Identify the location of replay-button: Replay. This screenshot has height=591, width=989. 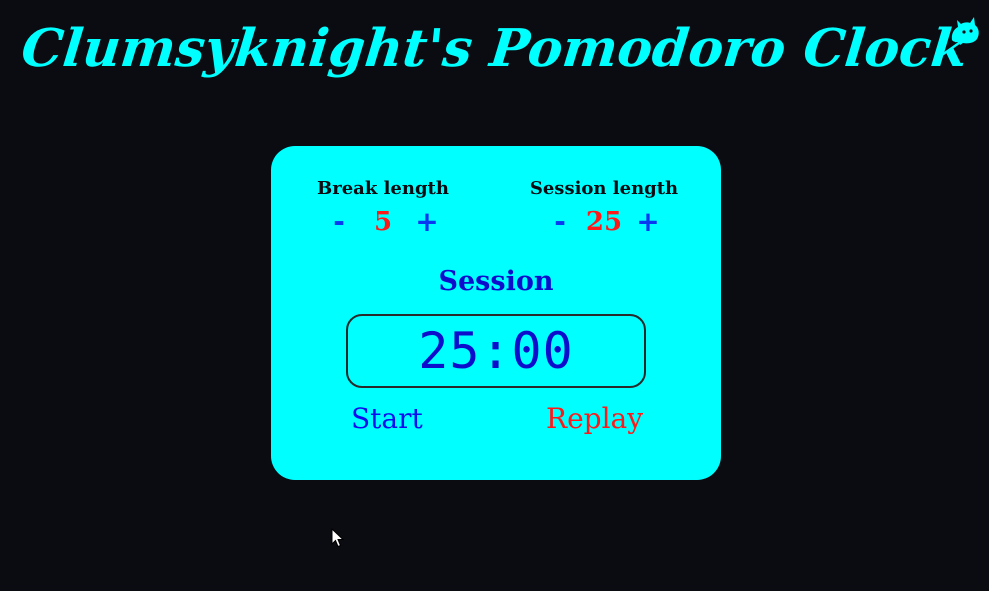
(594, 418).